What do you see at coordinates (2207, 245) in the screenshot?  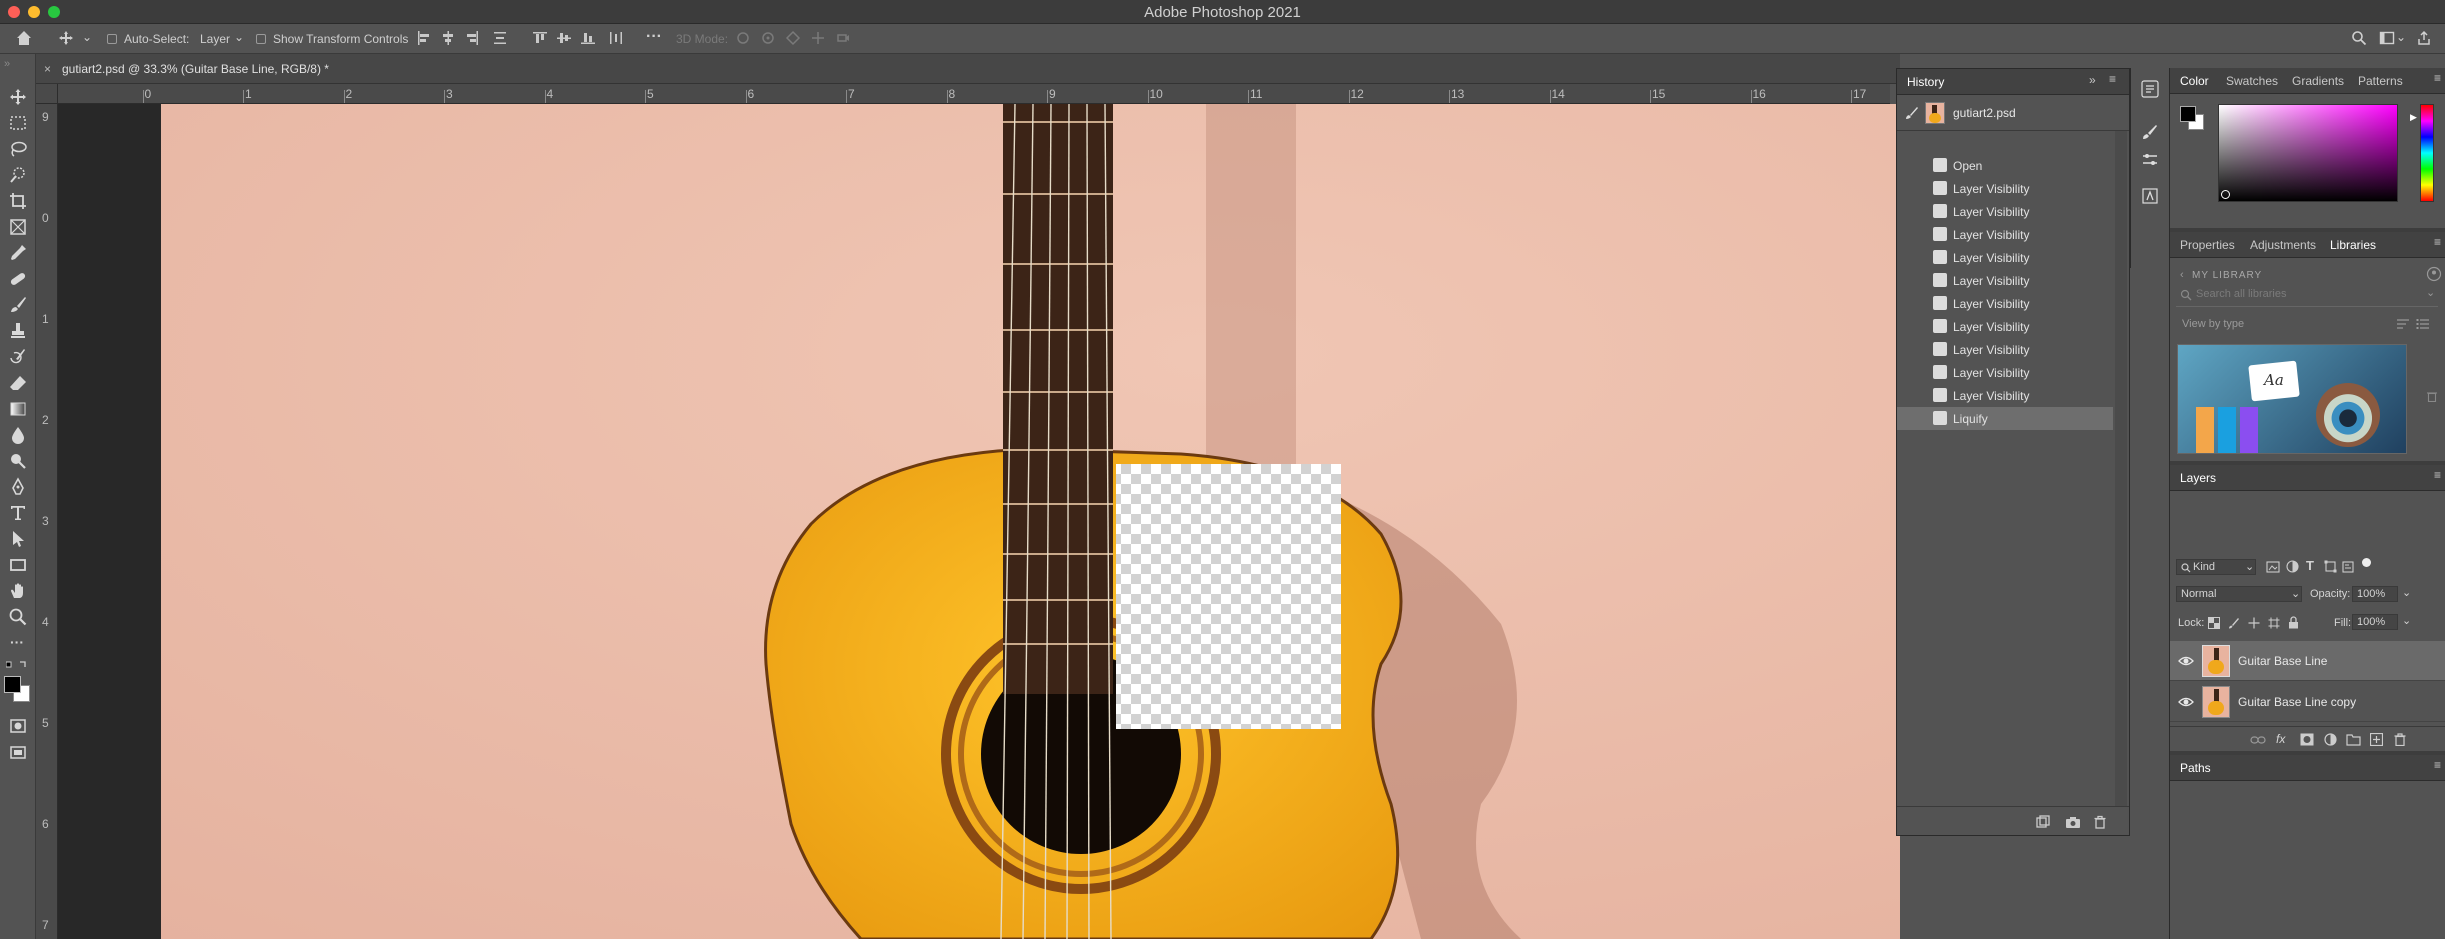 I see `tab-properties: Properties` at bounding box center [2207, 245].